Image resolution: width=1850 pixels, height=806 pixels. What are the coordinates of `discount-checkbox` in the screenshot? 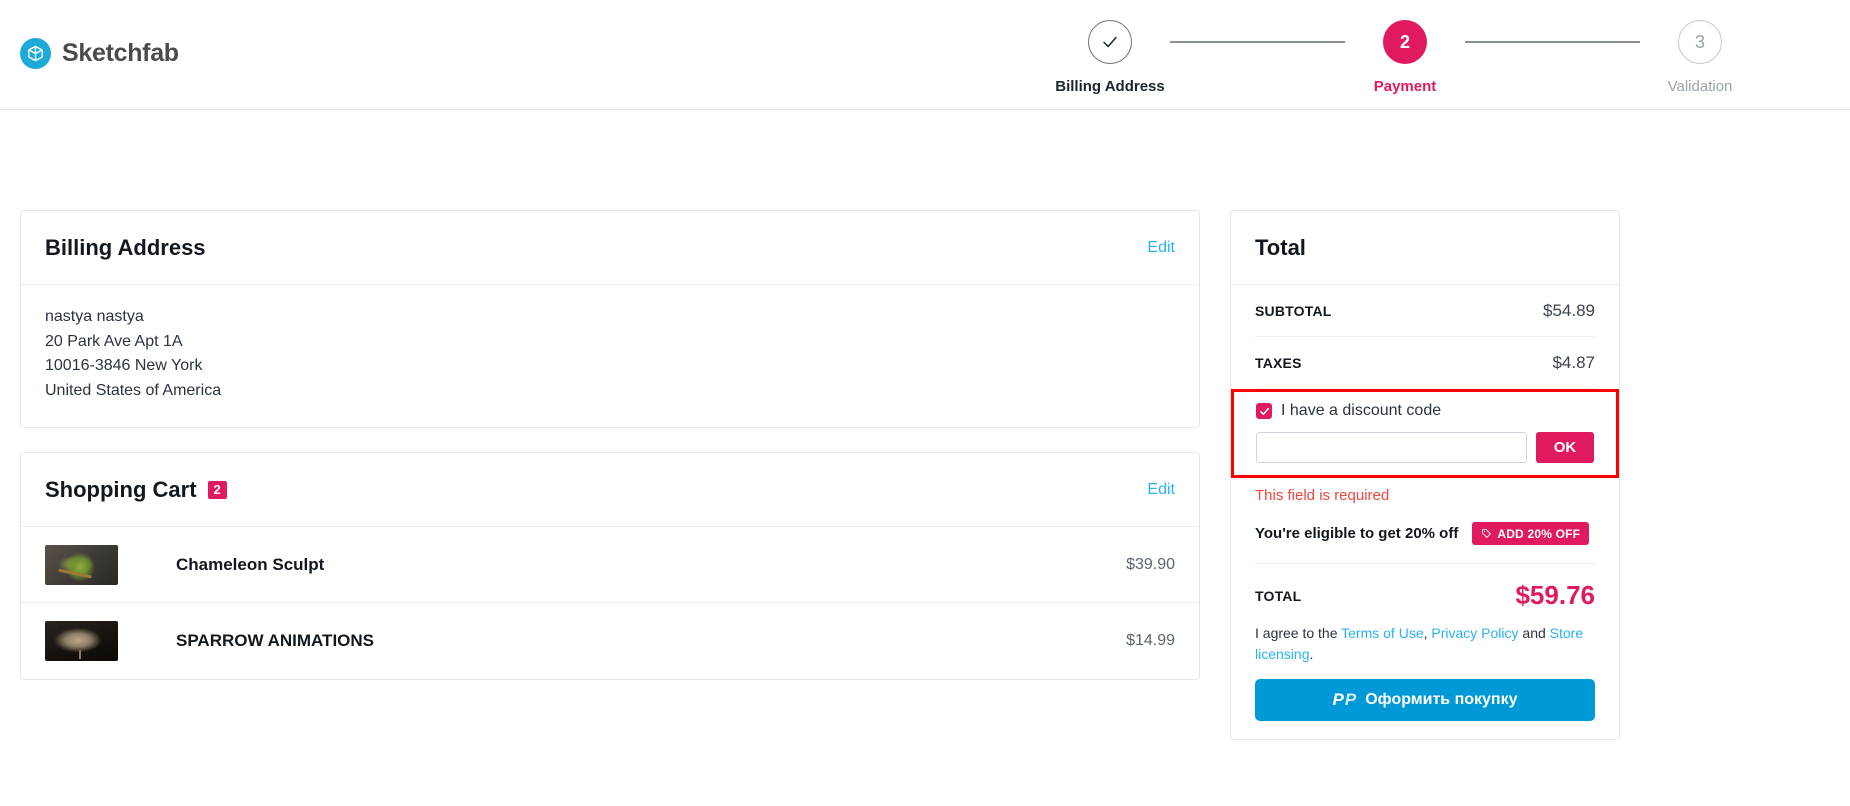 It's located at (1264, 411).